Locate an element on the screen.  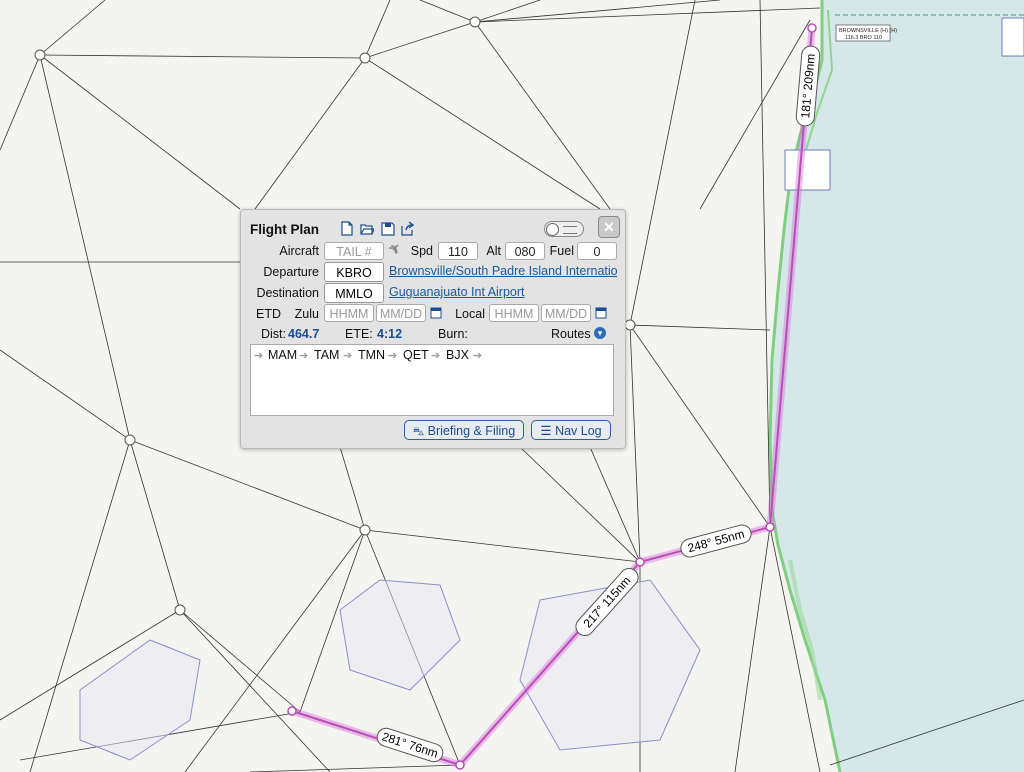
new-document-icon is located at coordinates (347, 228).